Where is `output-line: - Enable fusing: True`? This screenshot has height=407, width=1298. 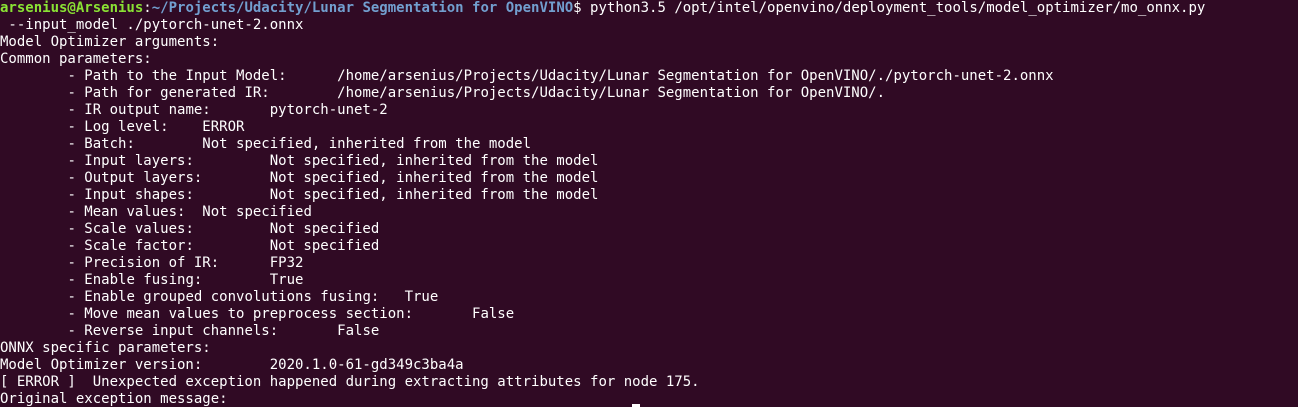 output-line: - Enable fusing: True is located at coordinates (152, 280).